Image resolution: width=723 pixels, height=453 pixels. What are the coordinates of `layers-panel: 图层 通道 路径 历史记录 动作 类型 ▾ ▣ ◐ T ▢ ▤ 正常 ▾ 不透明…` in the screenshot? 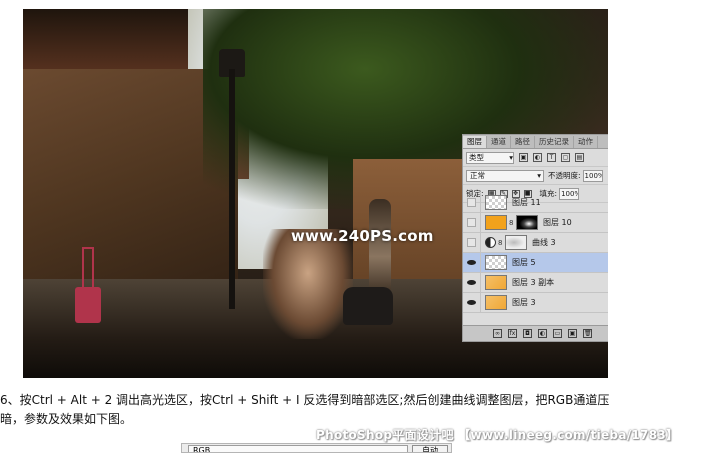 It's located at (535, 238).